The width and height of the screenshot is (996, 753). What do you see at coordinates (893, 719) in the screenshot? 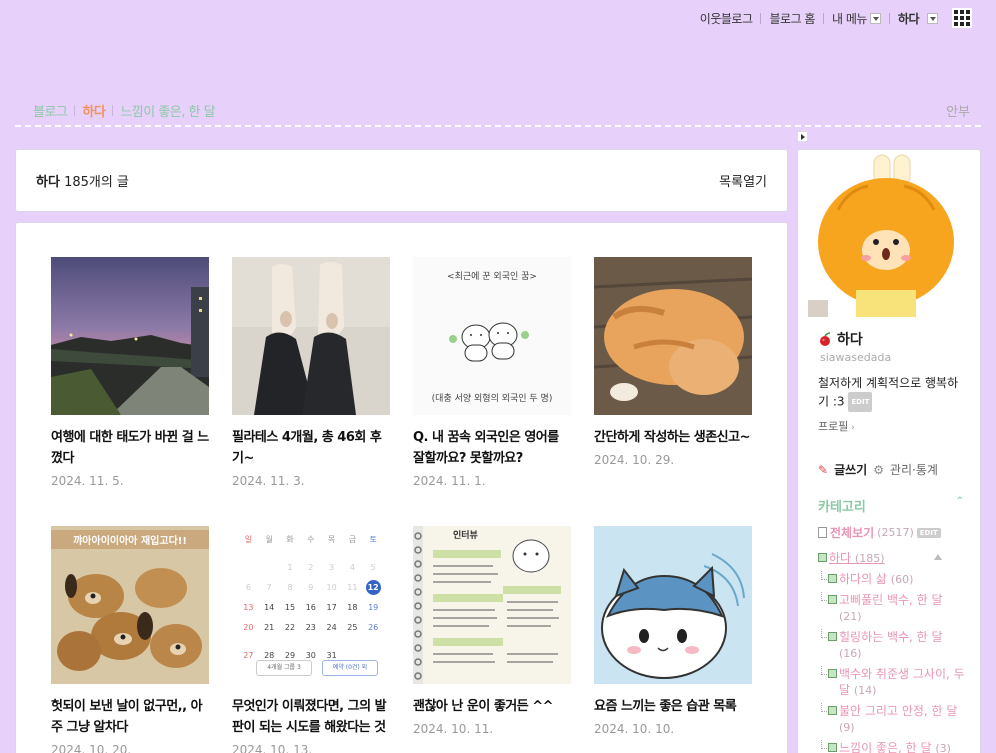
I see `category-item: 불안 그리고 안정, 한 달 (9)` at bounding box center [893, 719].